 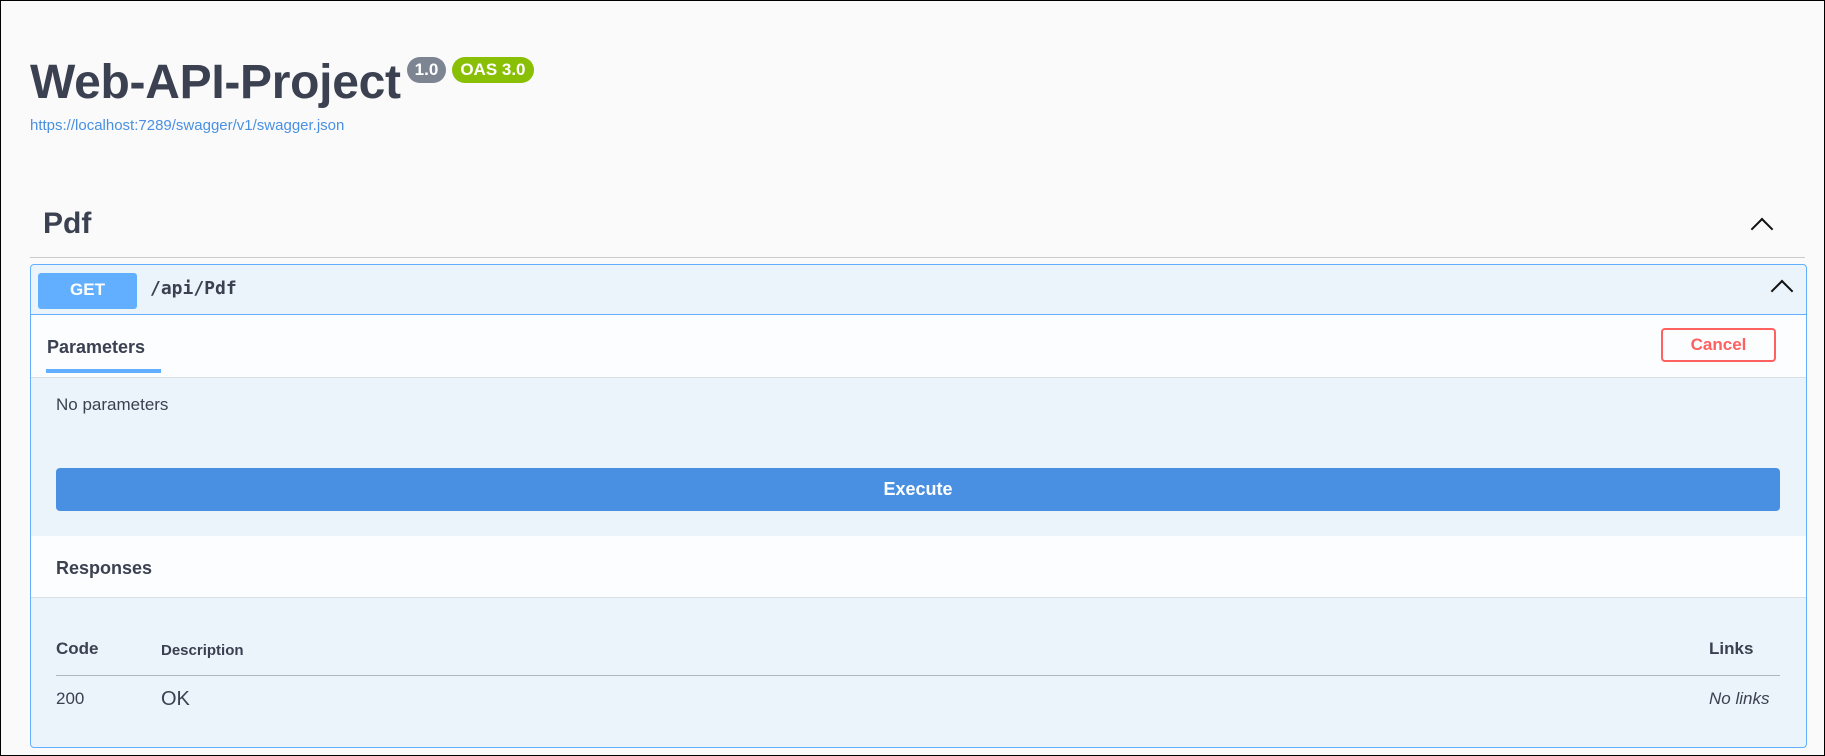 What do you see at coordinates (104, 568) in the screenshot?
I see `responses-title: Responses` at bounding box center [104, 568].